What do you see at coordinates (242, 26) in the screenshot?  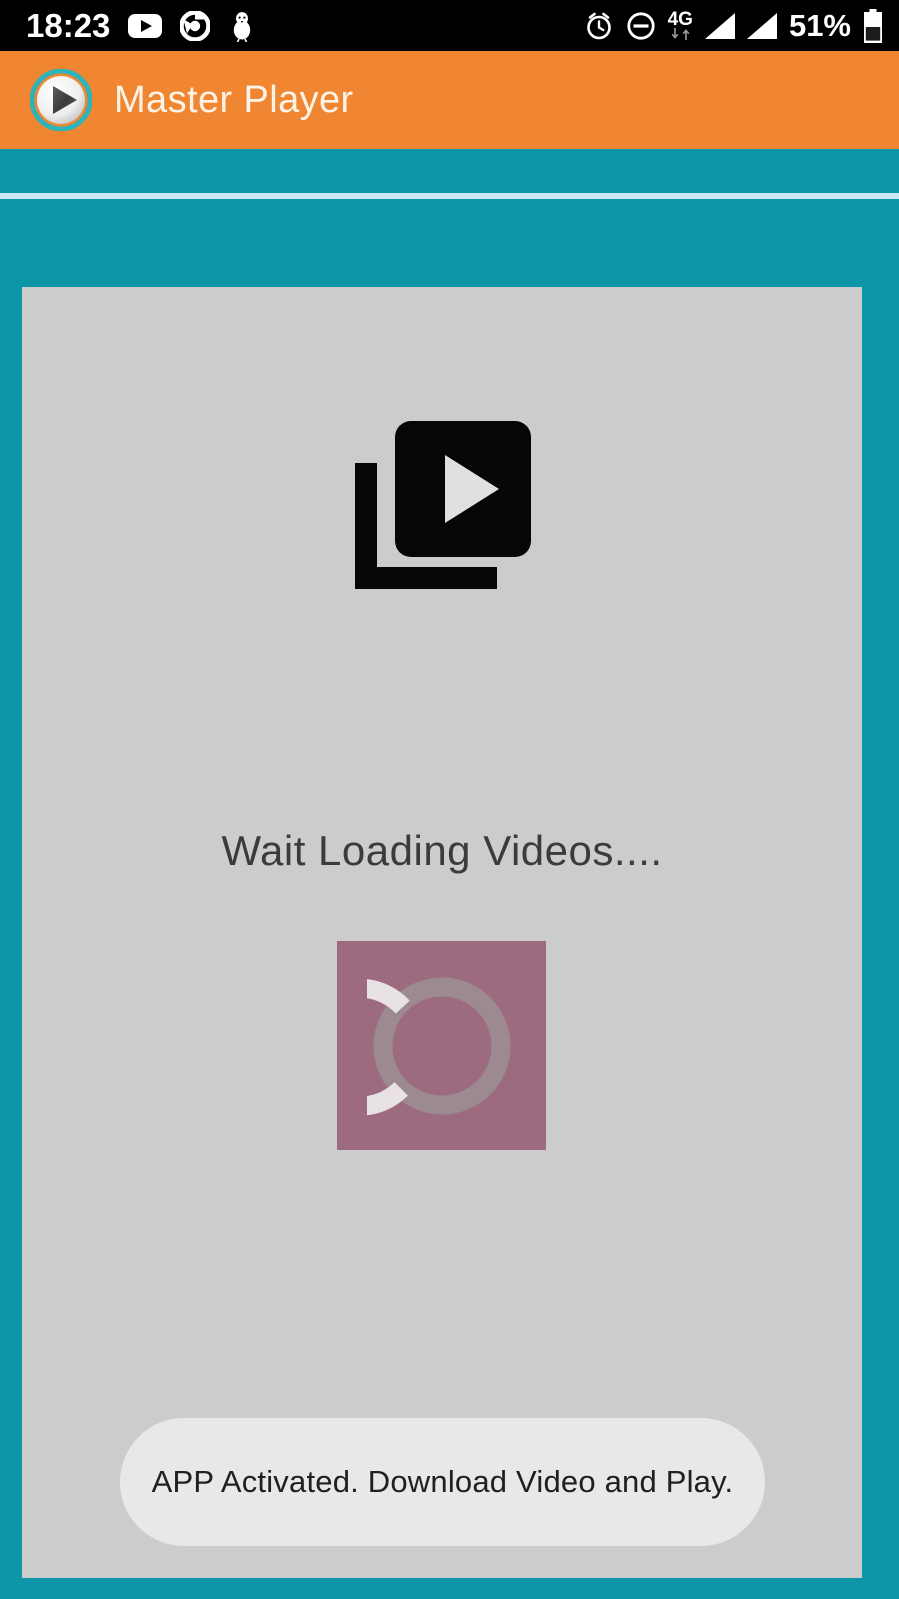 I see `bird-icon` at bounding box center [242, 26].